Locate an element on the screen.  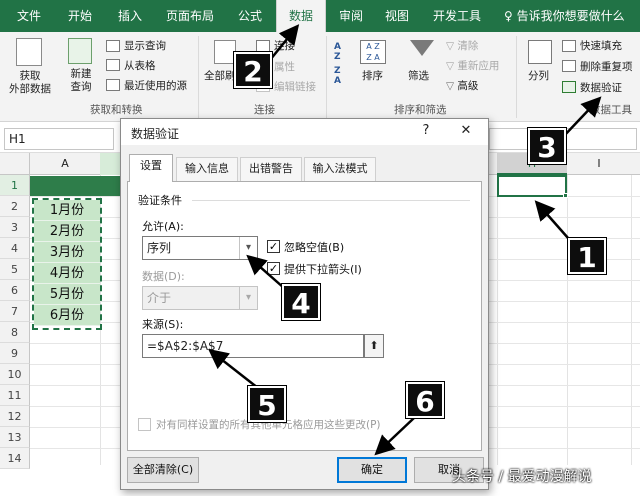
tab-developer: 开发工具 is located at coordinates (457, 16).